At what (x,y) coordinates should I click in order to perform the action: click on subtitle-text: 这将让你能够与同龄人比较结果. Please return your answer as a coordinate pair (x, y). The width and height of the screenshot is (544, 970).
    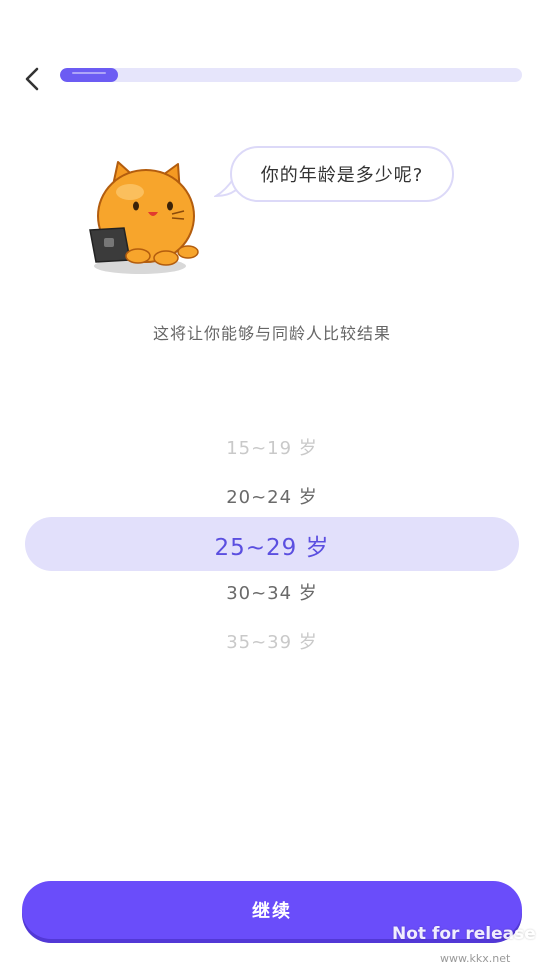
    Looking at the image, I should click on (271, 333).